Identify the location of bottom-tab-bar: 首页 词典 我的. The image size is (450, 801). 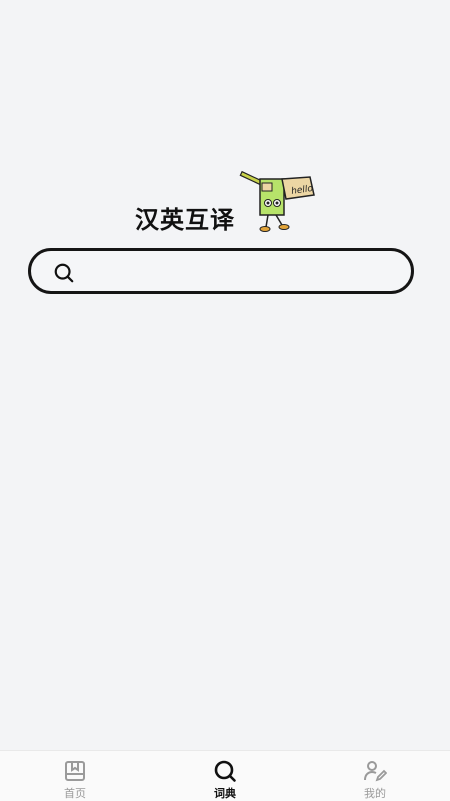
(225, 775).